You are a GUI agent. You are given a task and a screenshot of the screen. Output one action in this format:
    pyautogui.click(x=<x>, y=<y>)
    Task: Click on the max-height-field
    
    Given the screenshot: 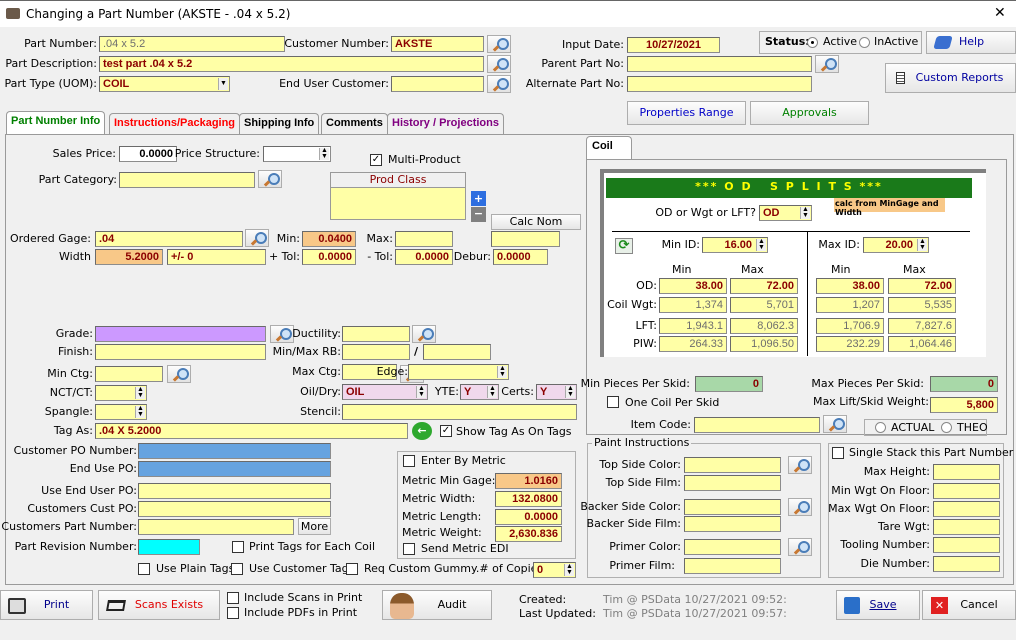 What is the action you would take?
    pyautogui.click(x=966, y=472)
    